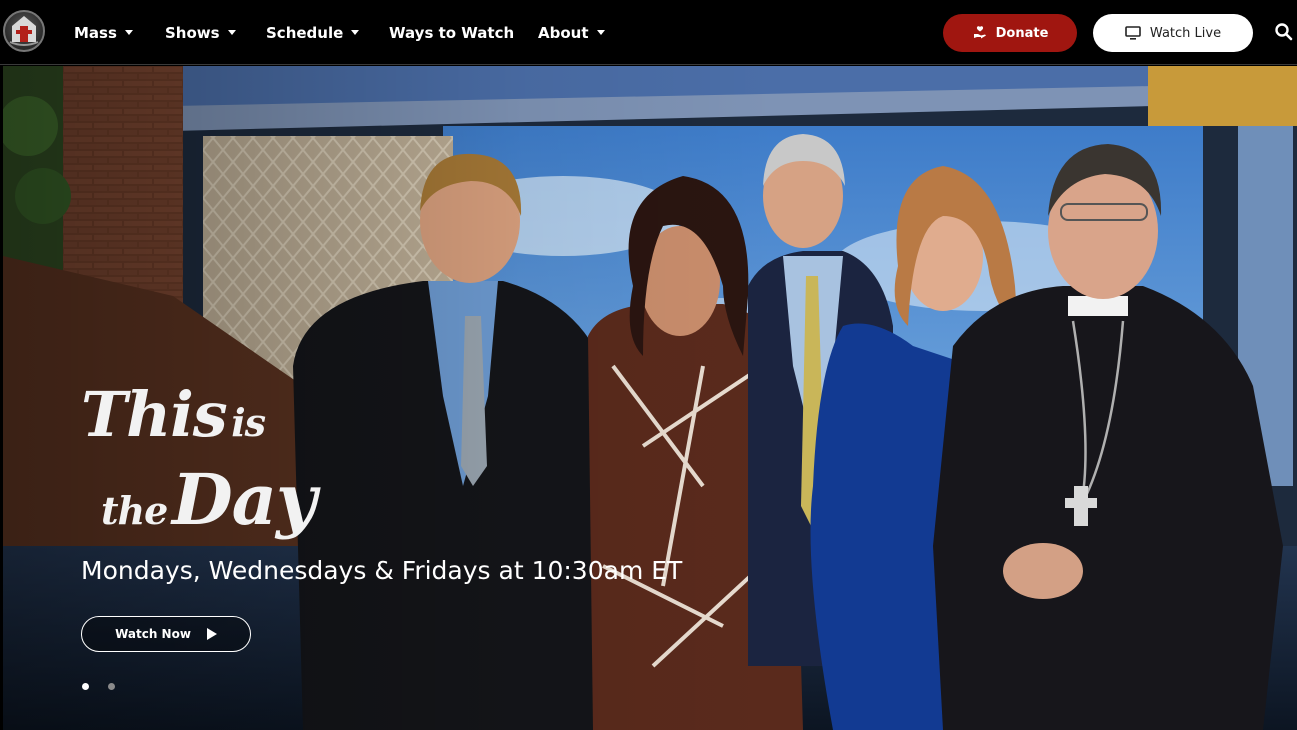 The width and height of the screenshot is (1297, 730). I want to click on play-icon, so click(211, 634).